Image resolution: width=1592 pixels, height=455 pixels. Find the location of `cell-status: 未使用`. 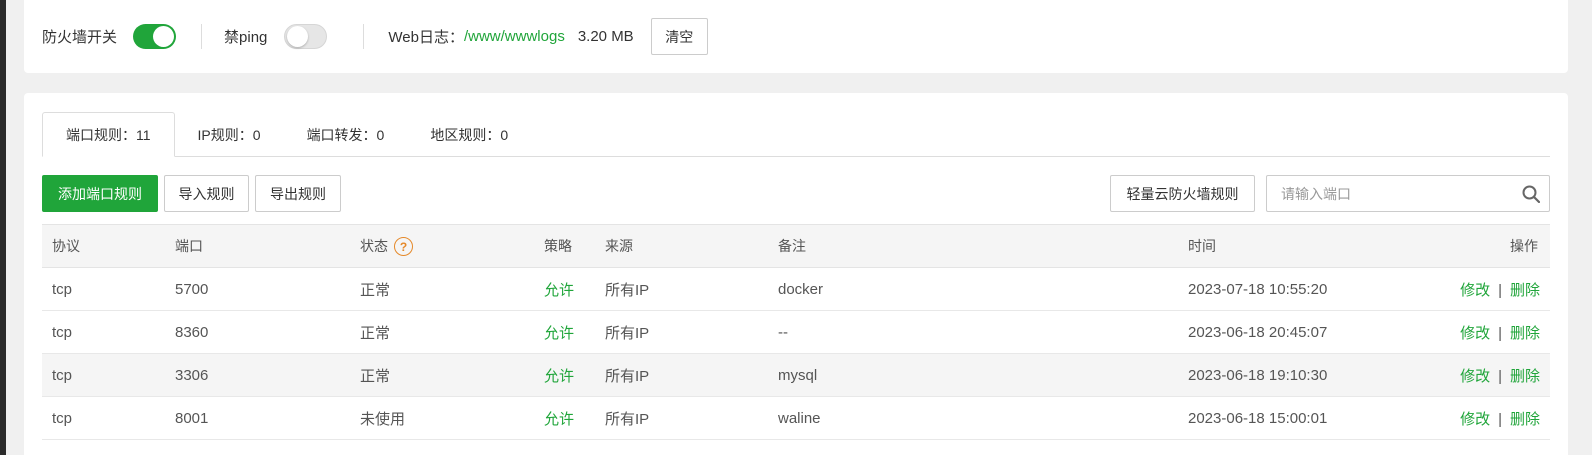

cell-status: 未使用 is located at coordinates (442, 418).